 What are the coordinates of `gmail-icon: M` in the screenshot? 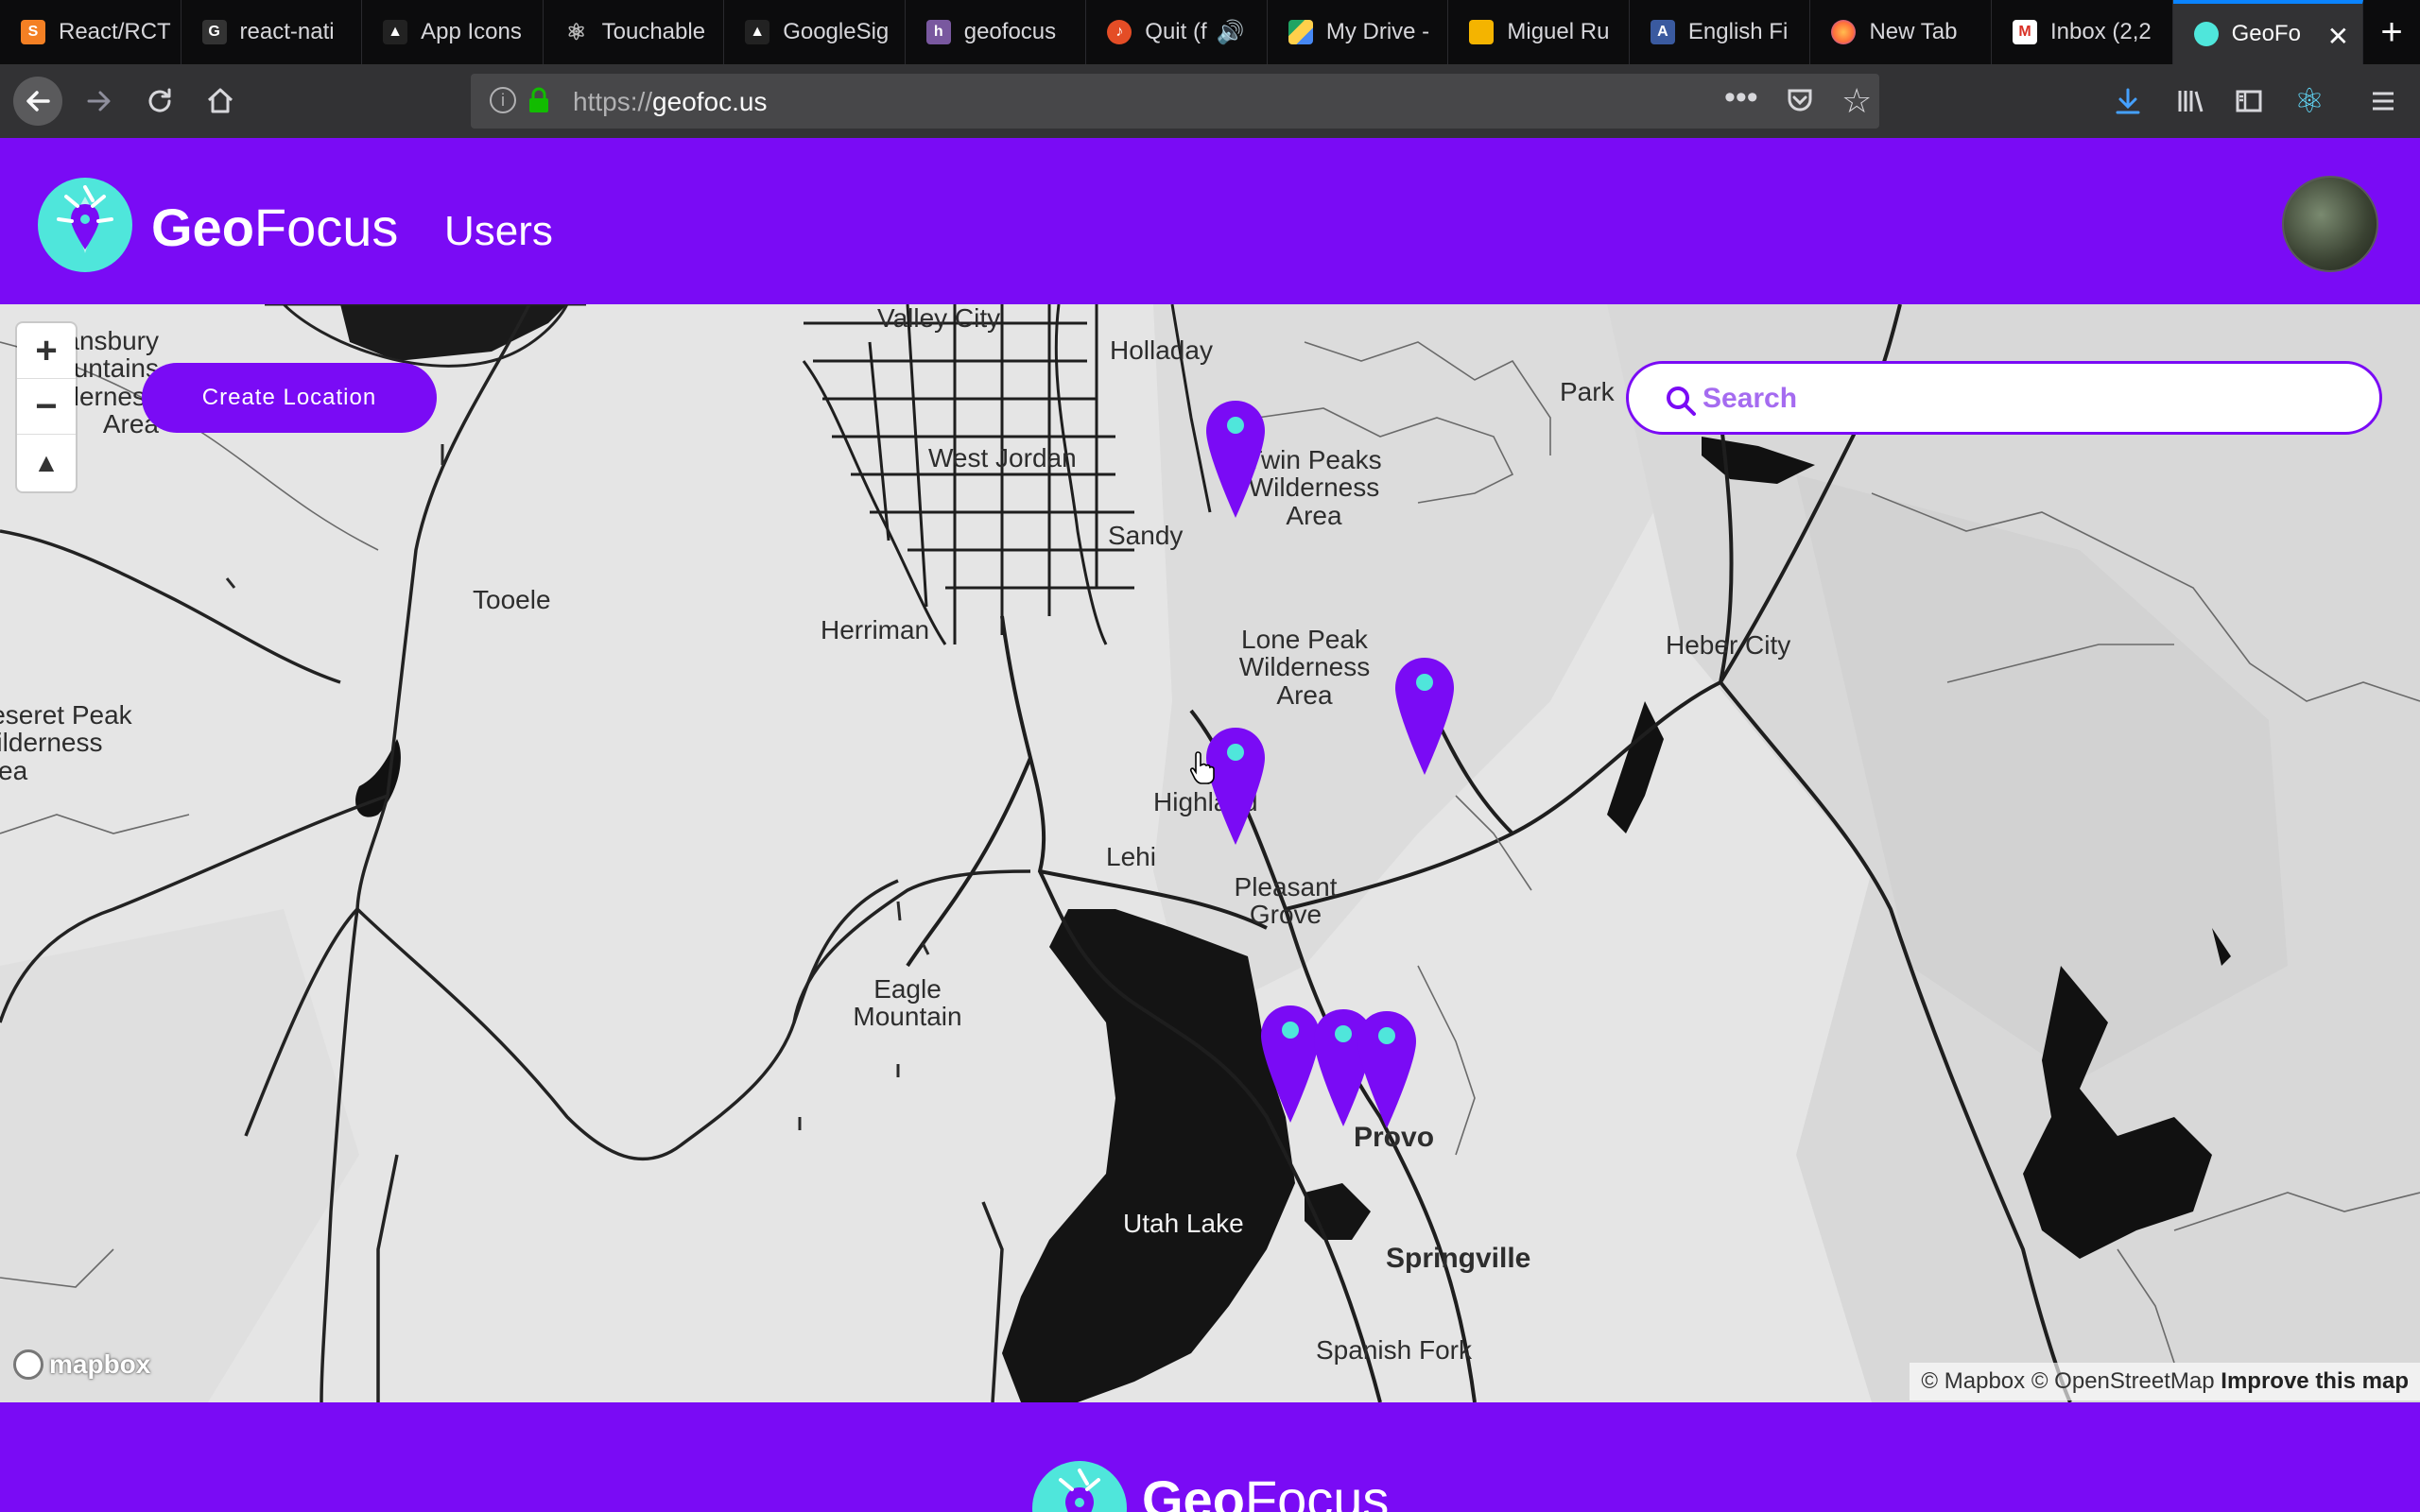 It's located at (2026, 32).